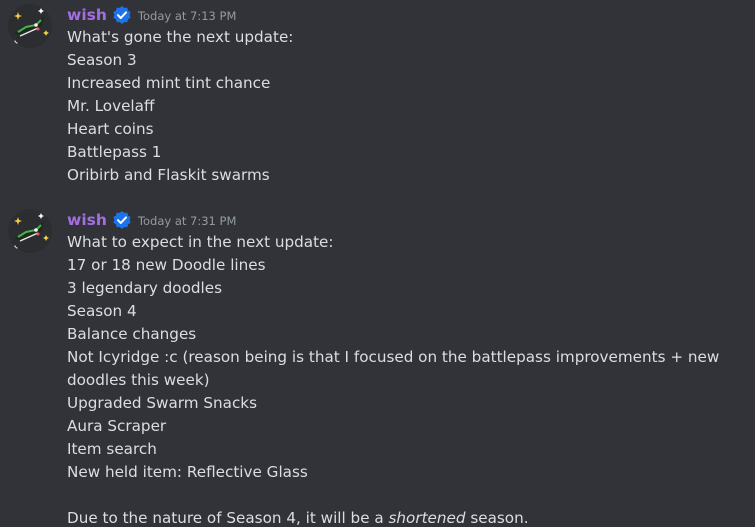  What do you see at coordinates (102, 60) in the screenshot?
I see `message-line: Season 3` at bounding box center [102, 60].